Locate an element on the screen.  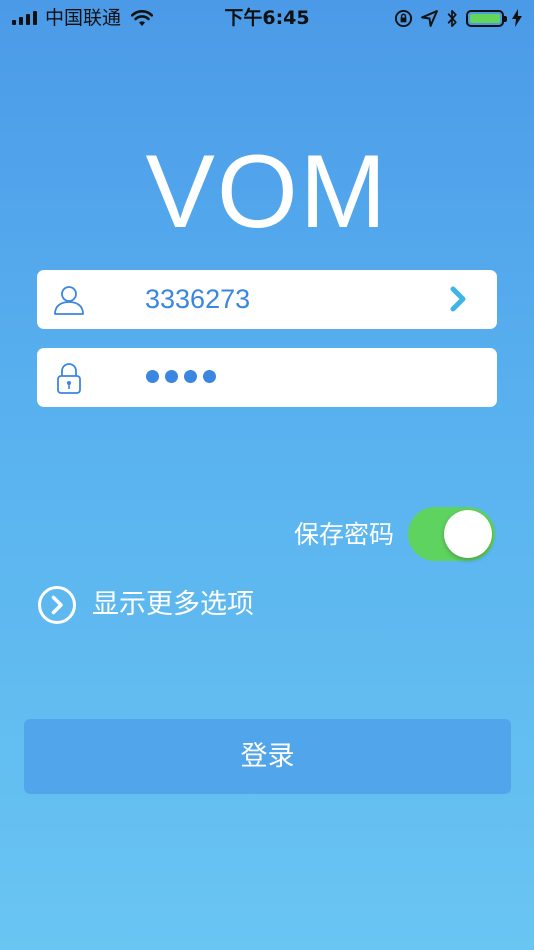
bluetooth-icon is located at coordinates (452, 18).